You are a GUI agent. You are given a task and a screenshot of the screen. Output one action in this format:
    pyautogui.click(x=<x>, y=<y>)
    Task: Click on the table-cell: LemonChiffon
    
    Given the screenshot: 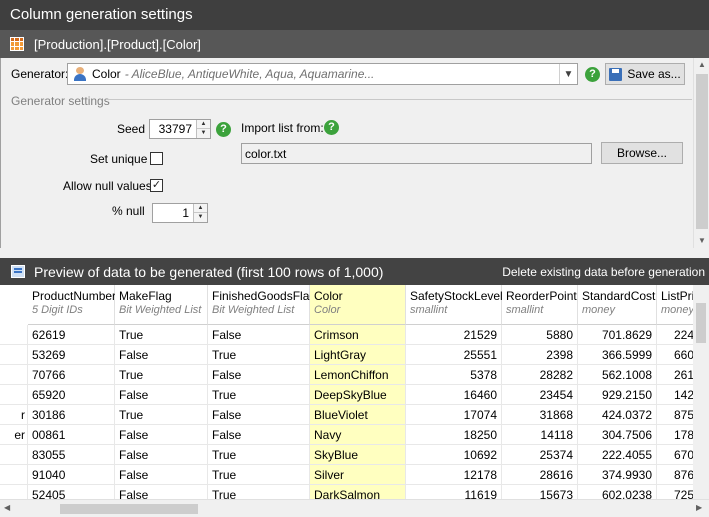 What is the action you would take?
    pyautogui.click(x=358, y=375)
    